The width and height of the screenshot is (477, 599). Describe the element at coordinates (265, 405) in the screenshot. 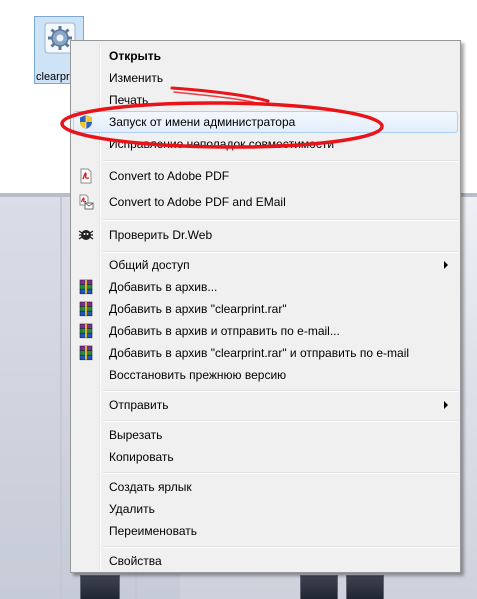

I see `menu-item-send-to: Отправить` at that location.